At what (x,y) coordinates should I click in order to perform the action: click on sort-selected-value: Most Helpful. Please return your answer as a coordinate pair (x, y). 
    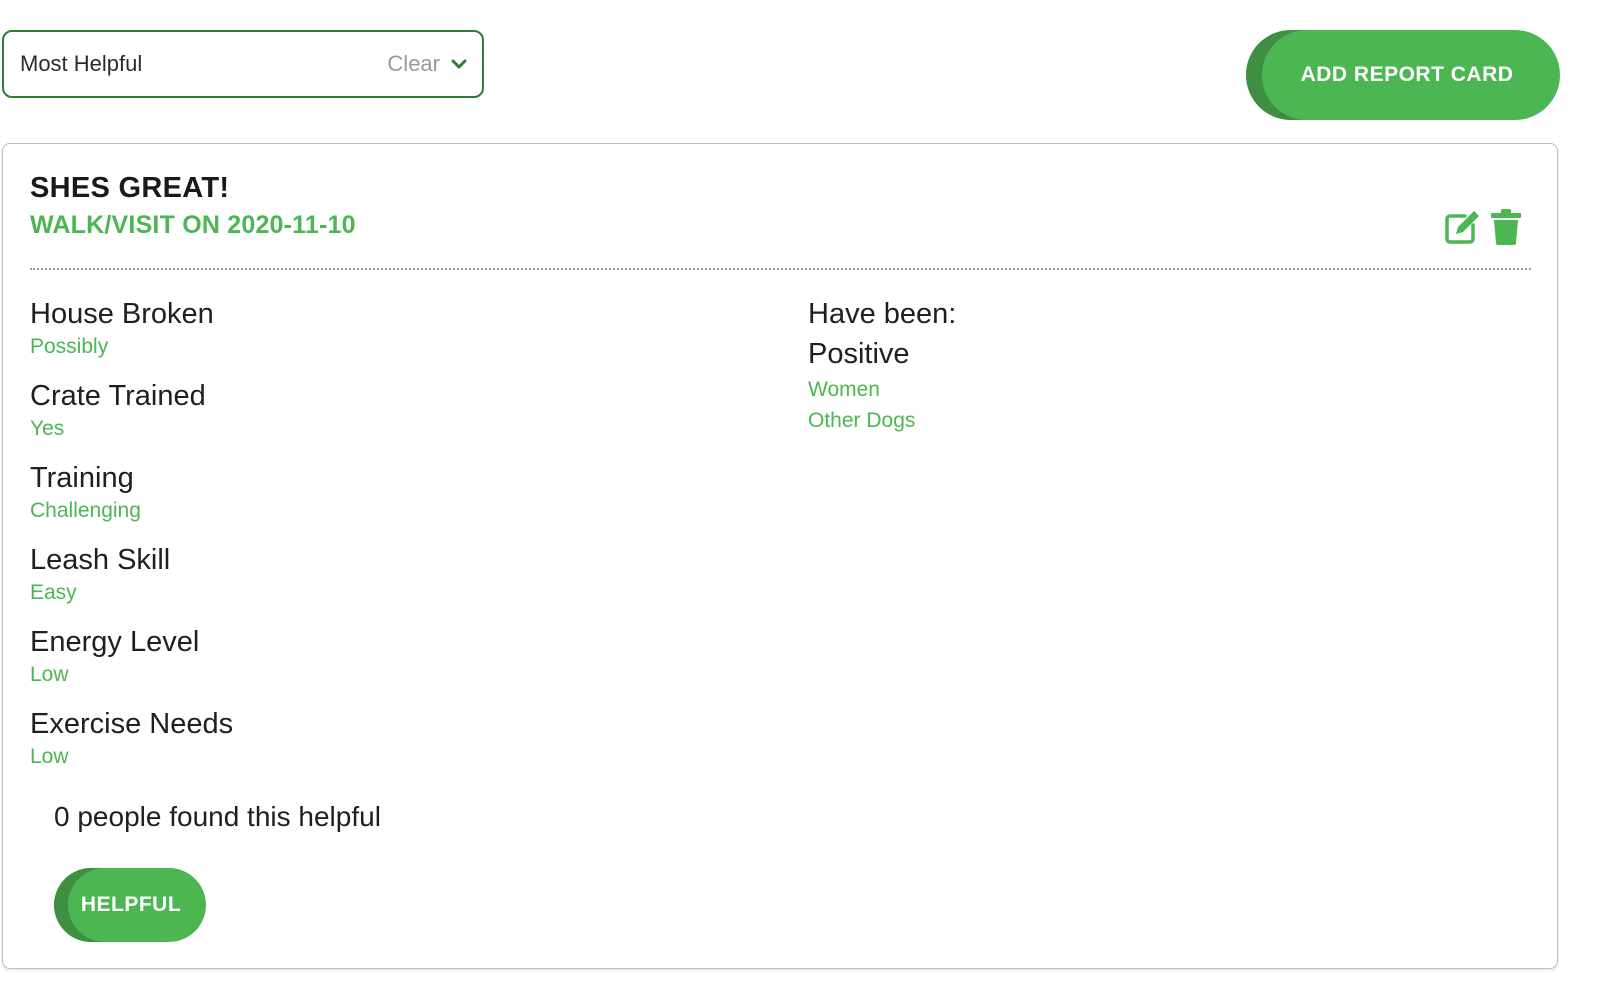
    Looking at the image, I should click on (81, 63).